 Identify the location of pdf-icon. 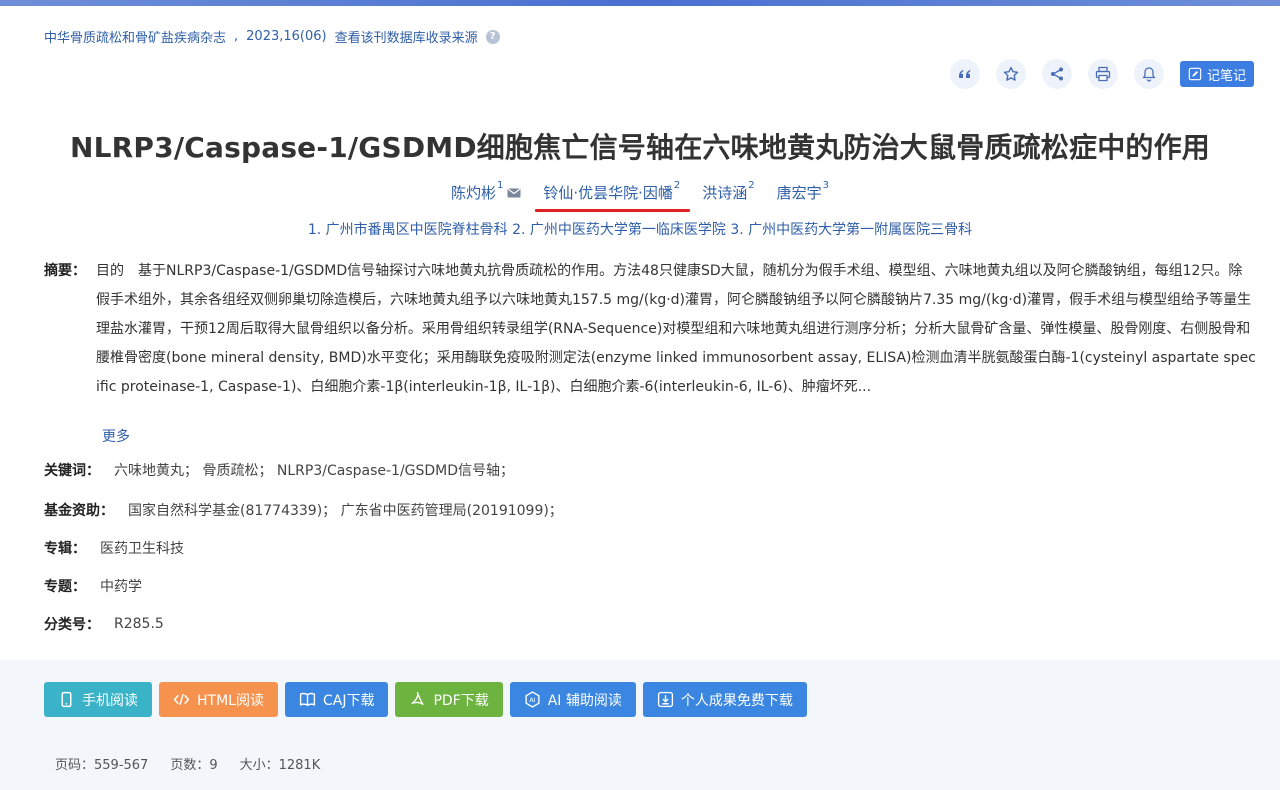
(417, 698).